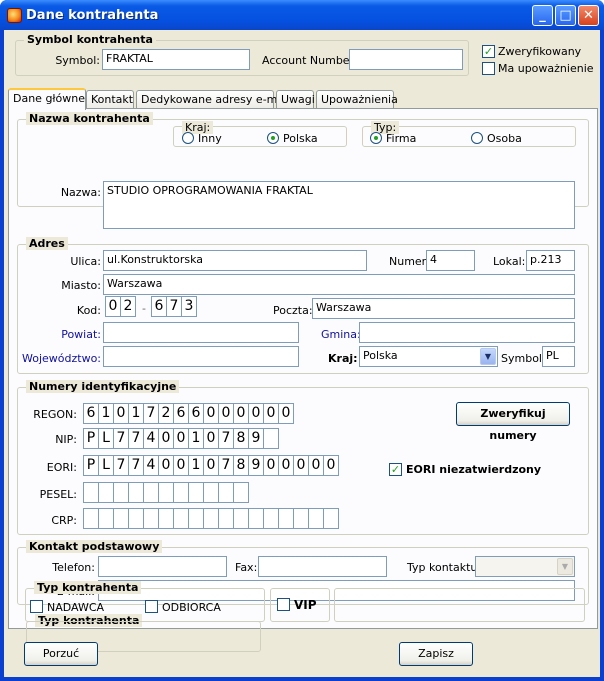 Image resolution: width=604 pixels, height=681 pixels. What do you see at coordinates (162, 566) in the screenshot?
I see `phone-input` at bounding box center [162, 566].